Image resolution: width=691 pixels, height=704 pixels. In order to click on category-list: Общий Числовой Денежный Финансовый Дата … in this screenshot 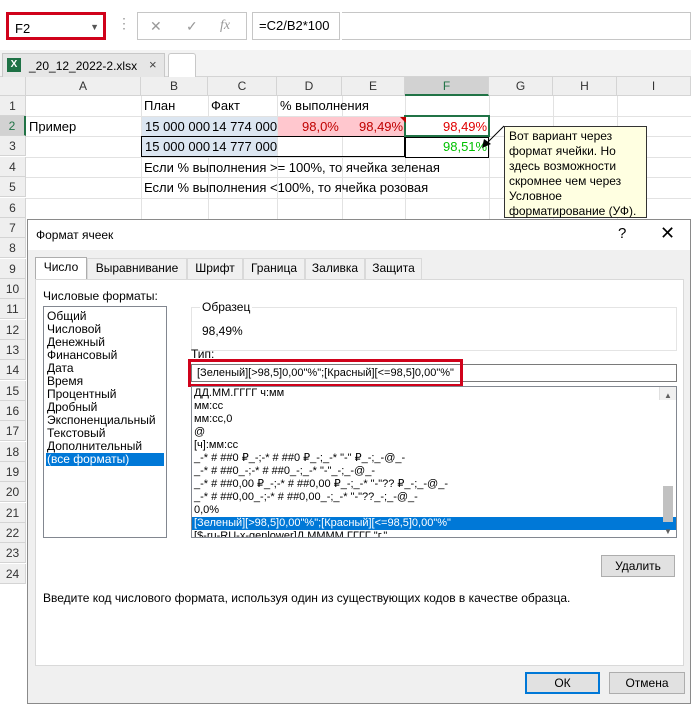, I will do `click(105, 422)`.